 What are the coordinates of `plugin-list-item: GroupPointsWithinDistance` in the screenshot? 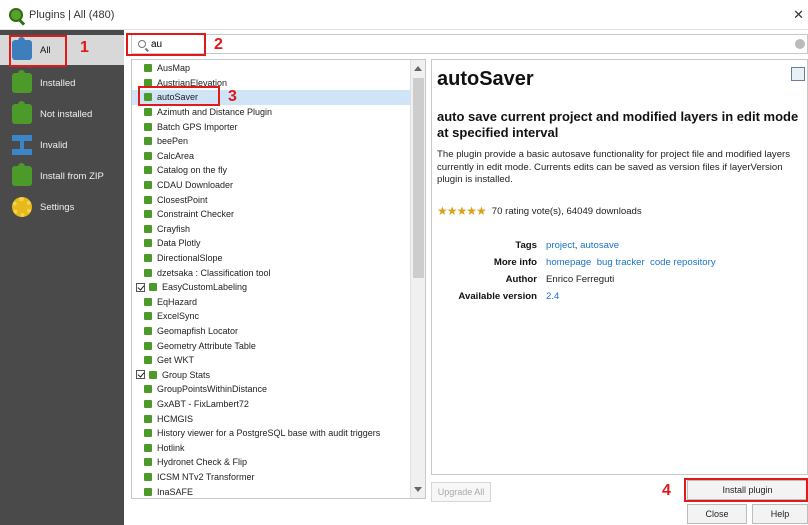 It's located at (271, 389).